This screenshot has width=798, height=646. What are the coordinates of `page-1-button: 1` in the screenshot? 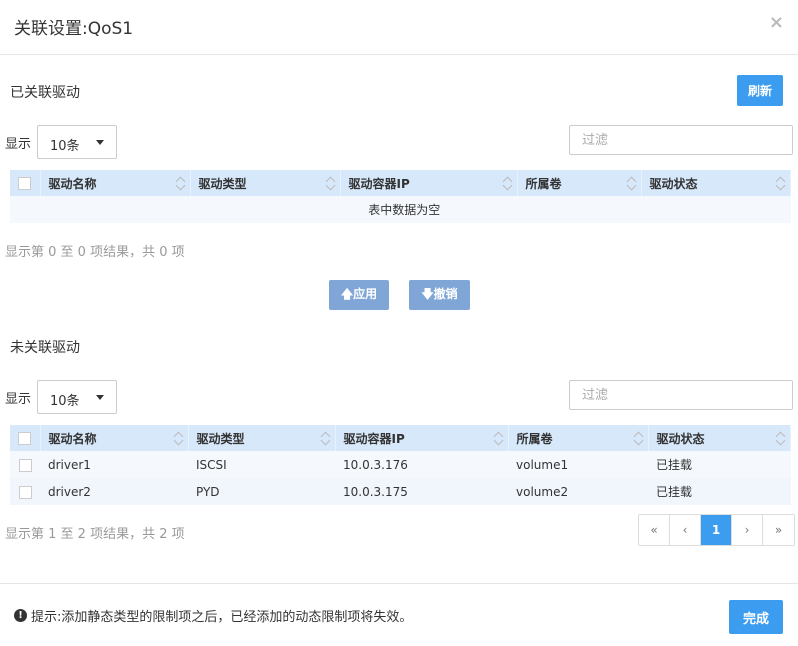 It's located at (716, 530).